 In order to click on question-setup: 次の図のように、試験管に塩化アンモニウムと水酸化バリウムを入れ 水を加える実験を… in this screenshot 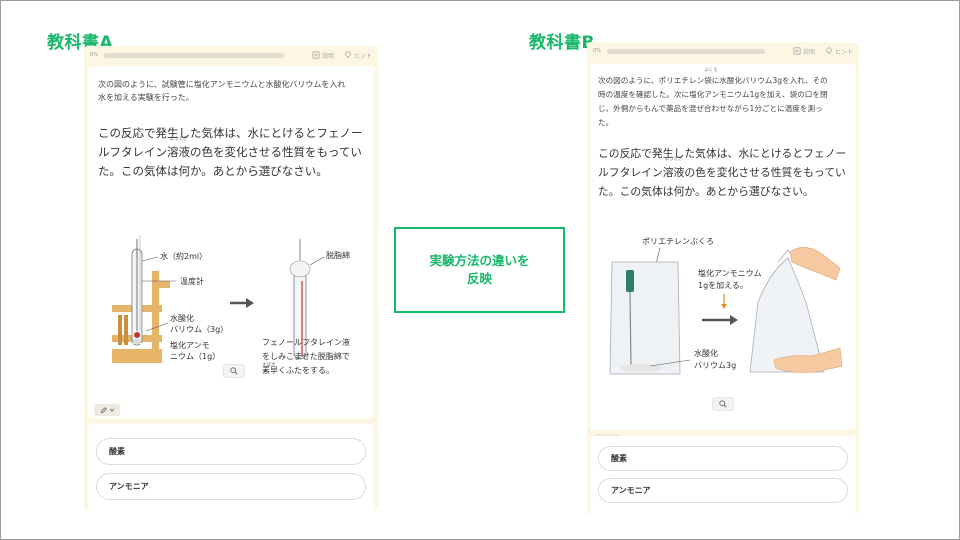, I will do `click(234, 91)`.